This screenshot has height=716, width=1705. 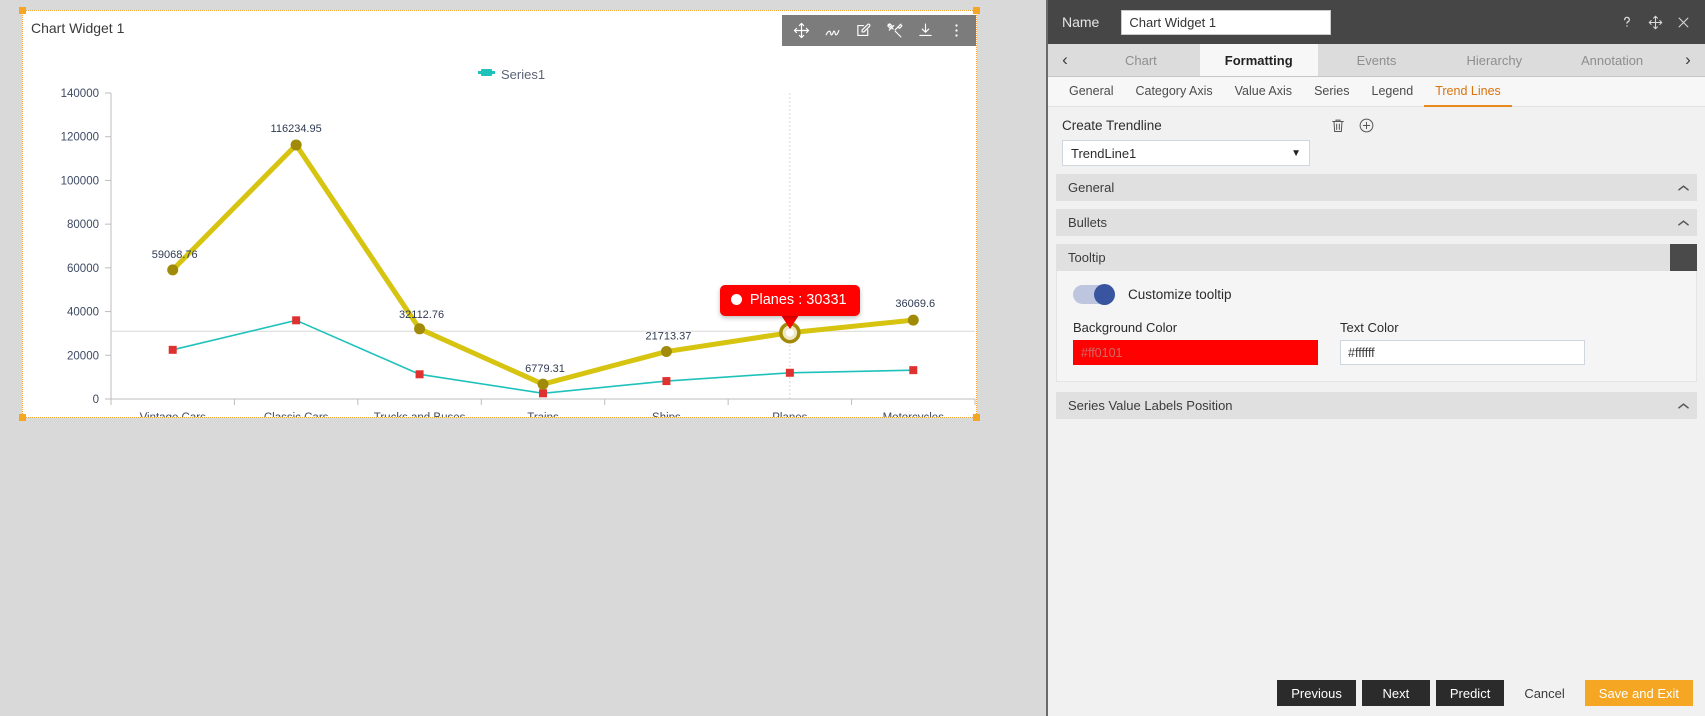 What do you see at coordinates (80, 138) in the screenshot?
I see `value-axis-tick-label: 120000` at bounding box center [80, 138].